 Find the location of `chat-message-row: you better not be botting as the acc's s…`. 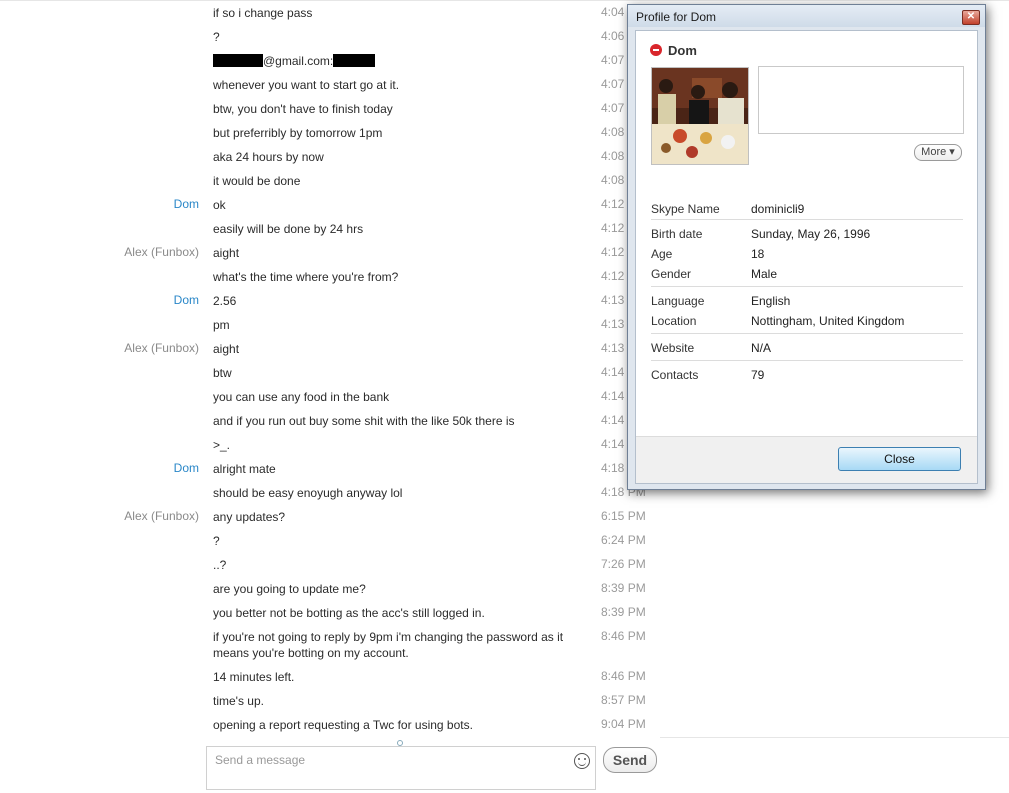

chat-message-row: you better not be botting as the acc's s… is located at coordinates (330, 614).